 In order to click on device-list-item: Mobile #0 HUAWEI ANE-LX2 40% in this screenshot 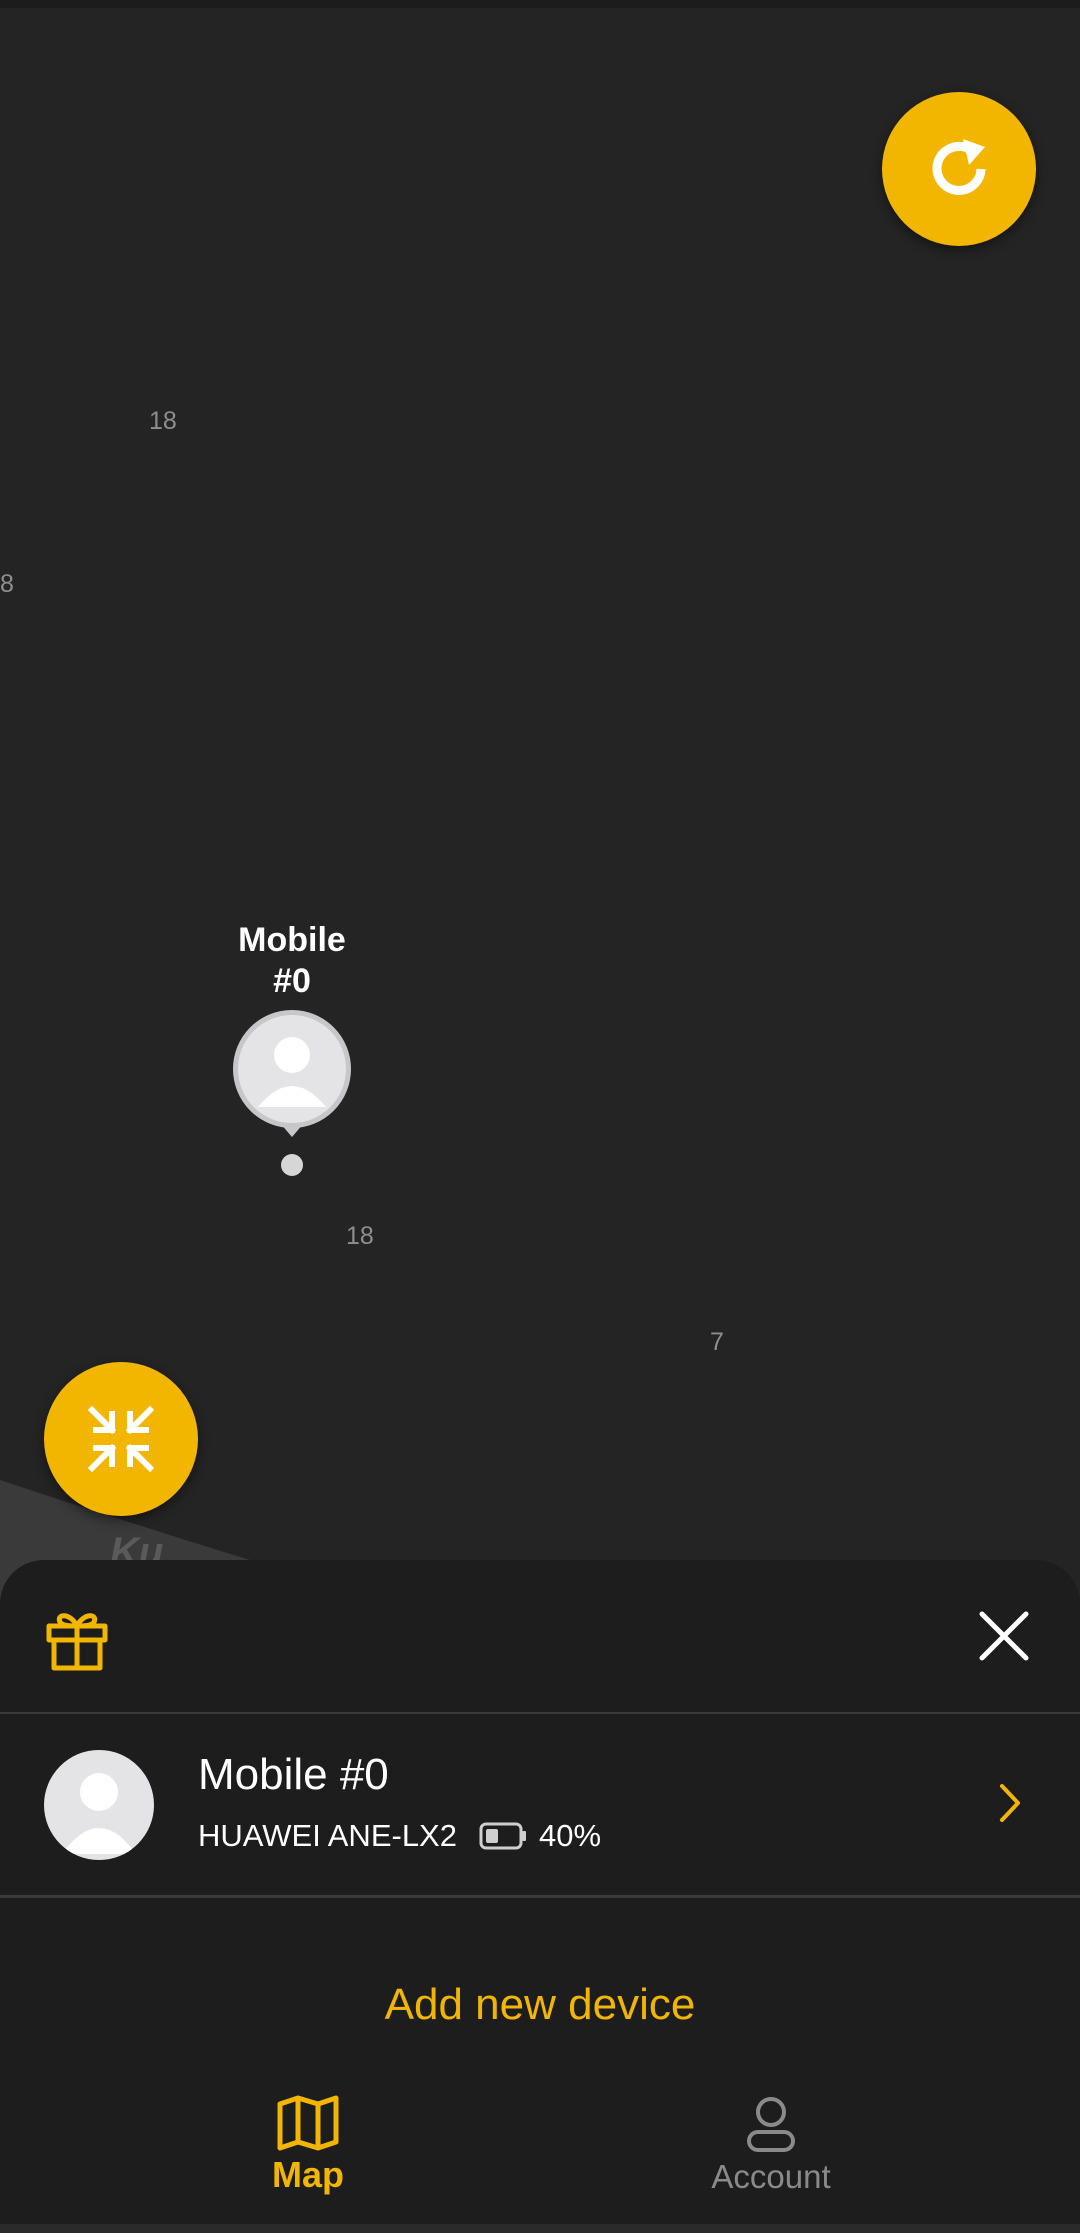, I will do `click(540, 1806)`.